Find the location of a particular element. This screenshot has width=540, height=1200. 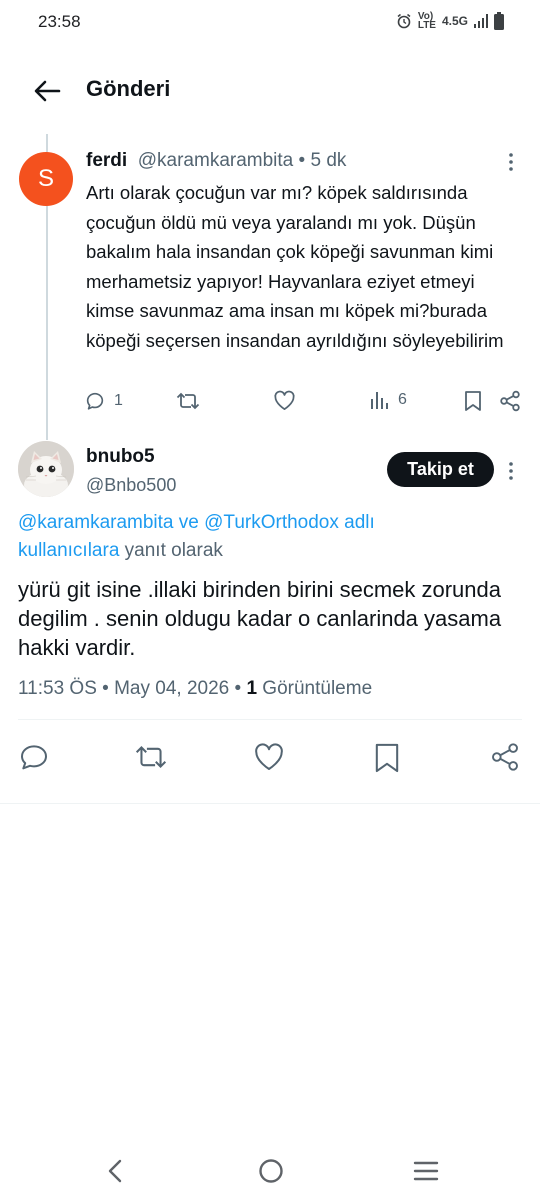

status-icons: Vo) LTE 4.5G is located at coordinates (450, 21).